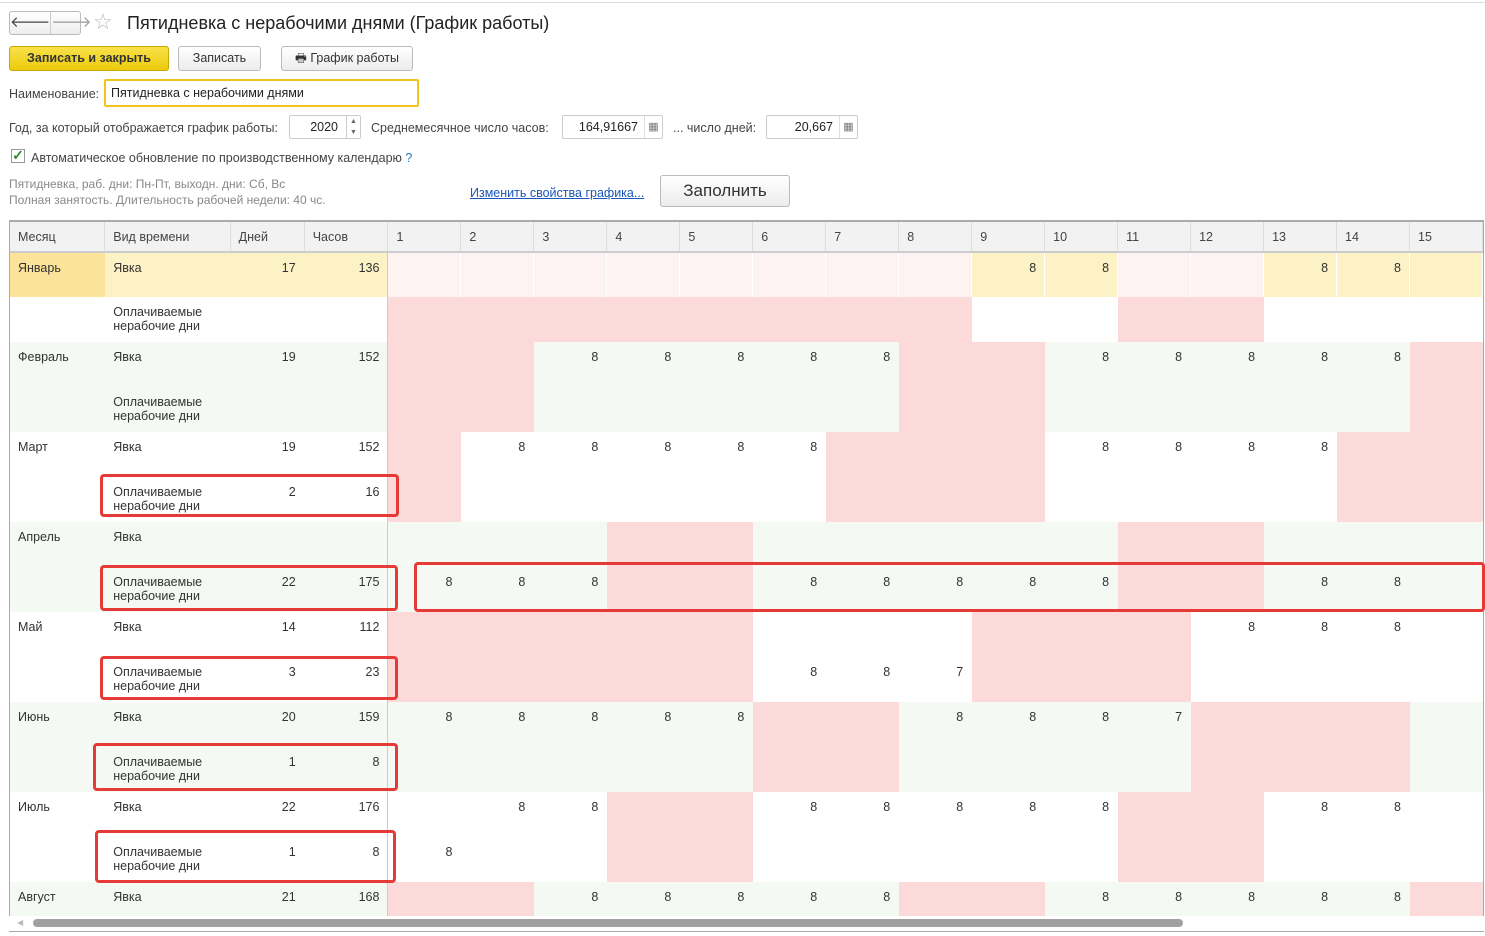 Image resolution: width=1485 pixels, height=936 pixels. Describe the element at coordinates (746, 454) in the screenshot. I see `table-row: Март Явка 19 152 8 8 8 8 8 8 8 8 8` at that location.